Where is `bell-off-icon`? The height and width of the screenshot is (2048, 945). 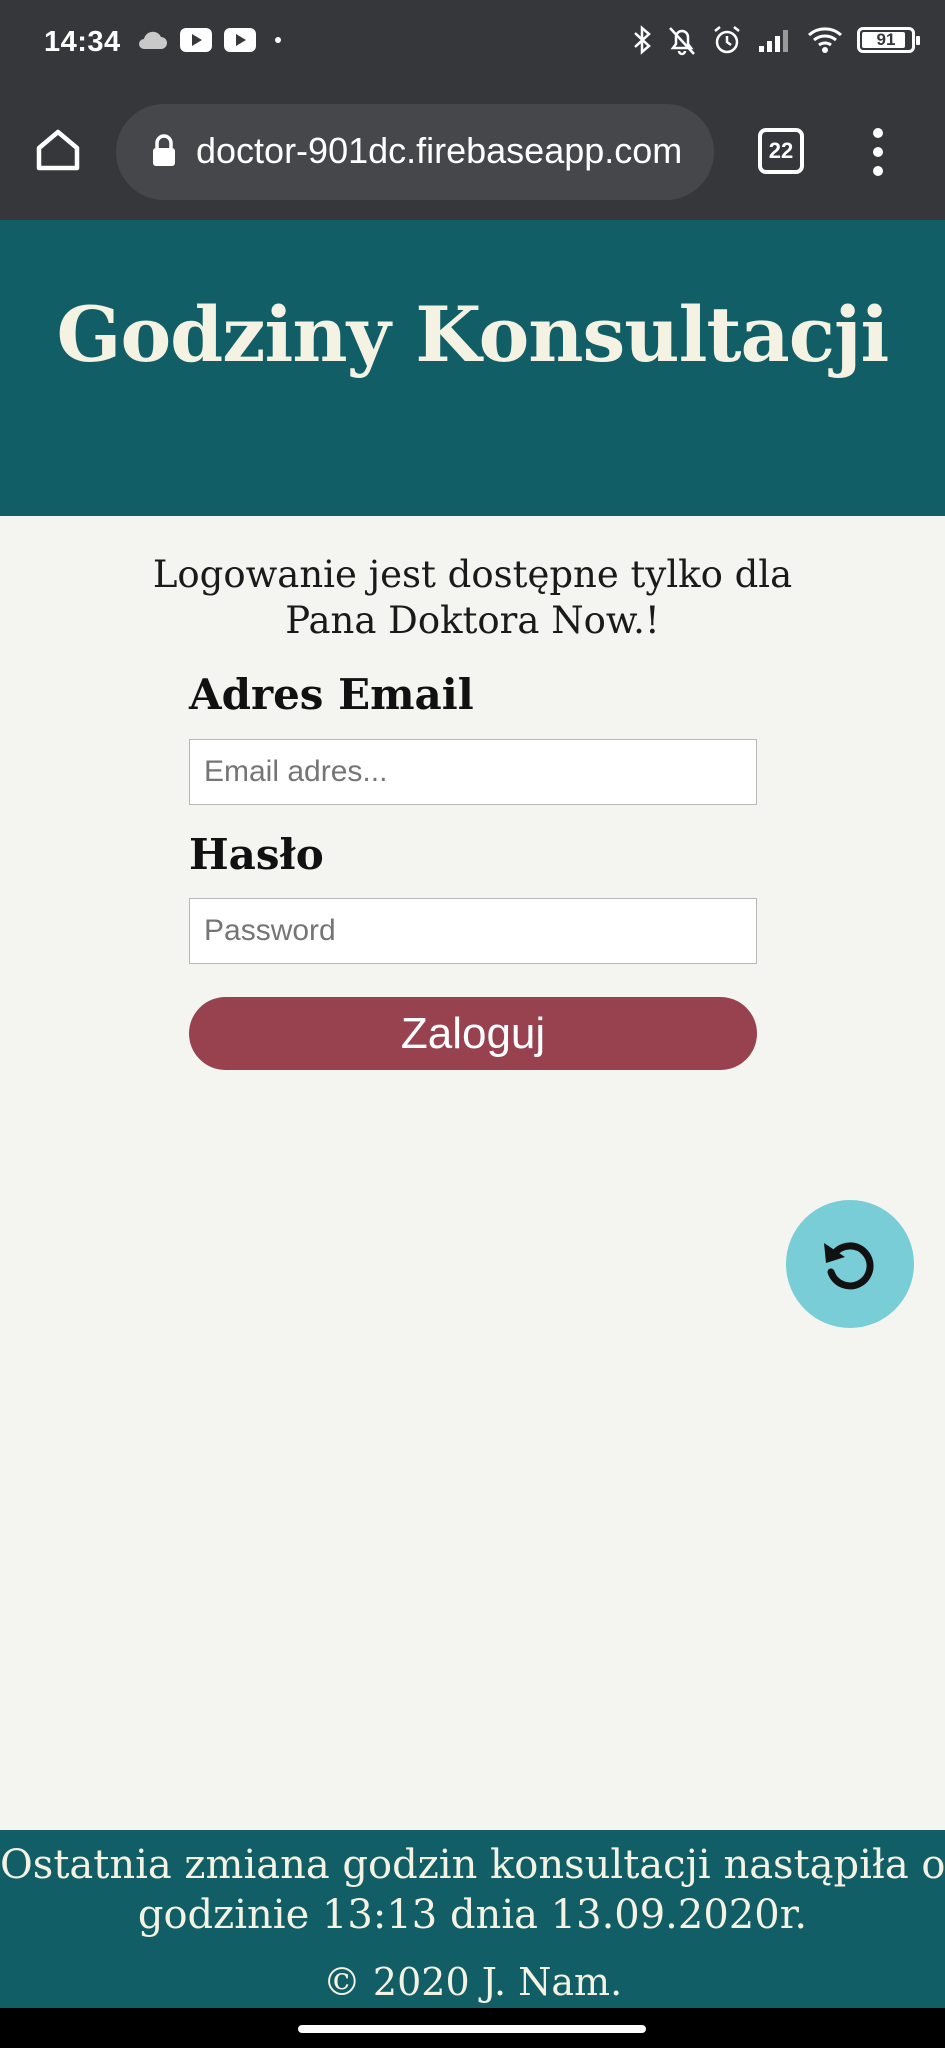
bell-off-icon is located at coordinates (682, 41).